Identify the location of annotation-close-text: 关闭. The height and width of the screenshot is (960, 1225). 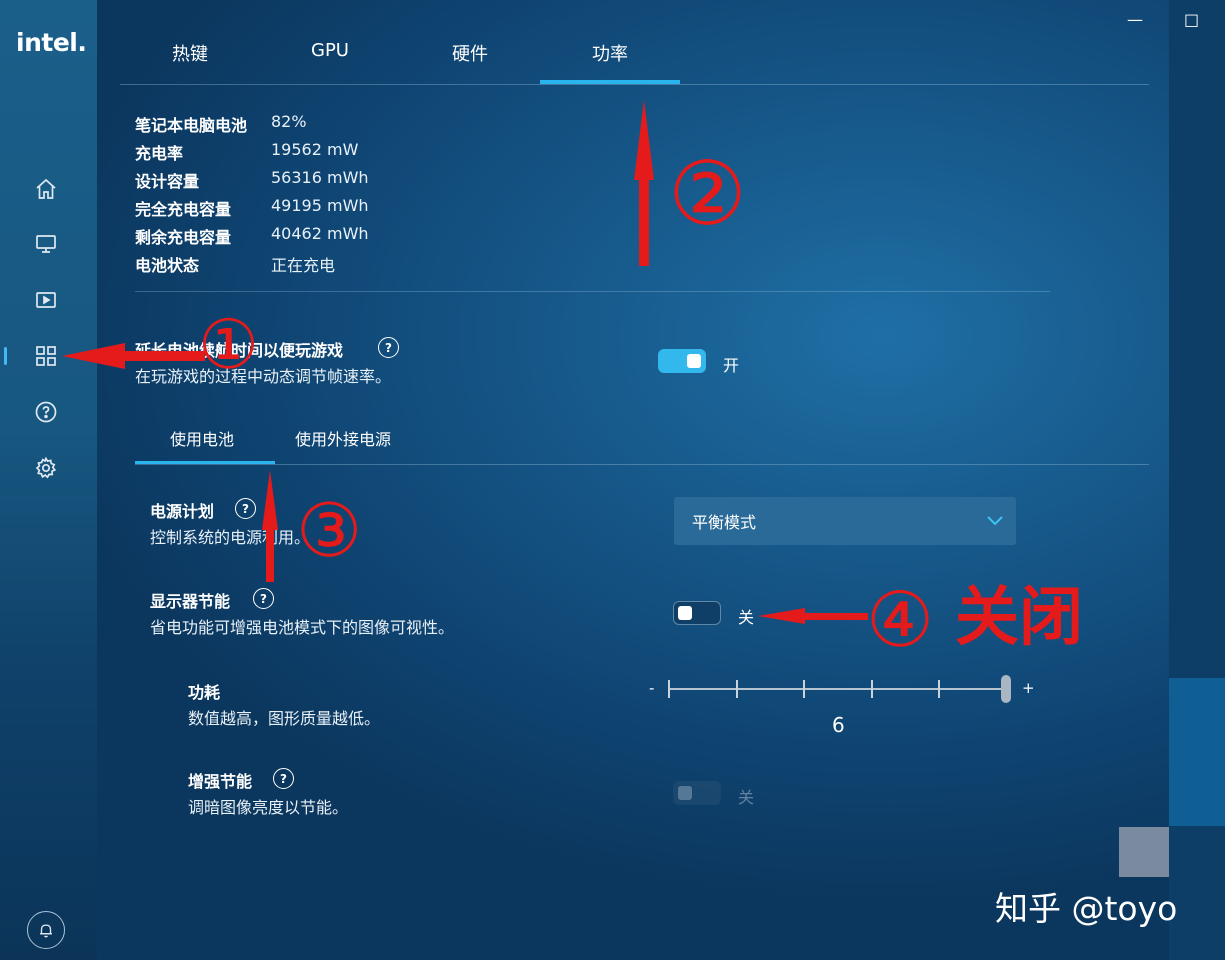
(1019, 617).